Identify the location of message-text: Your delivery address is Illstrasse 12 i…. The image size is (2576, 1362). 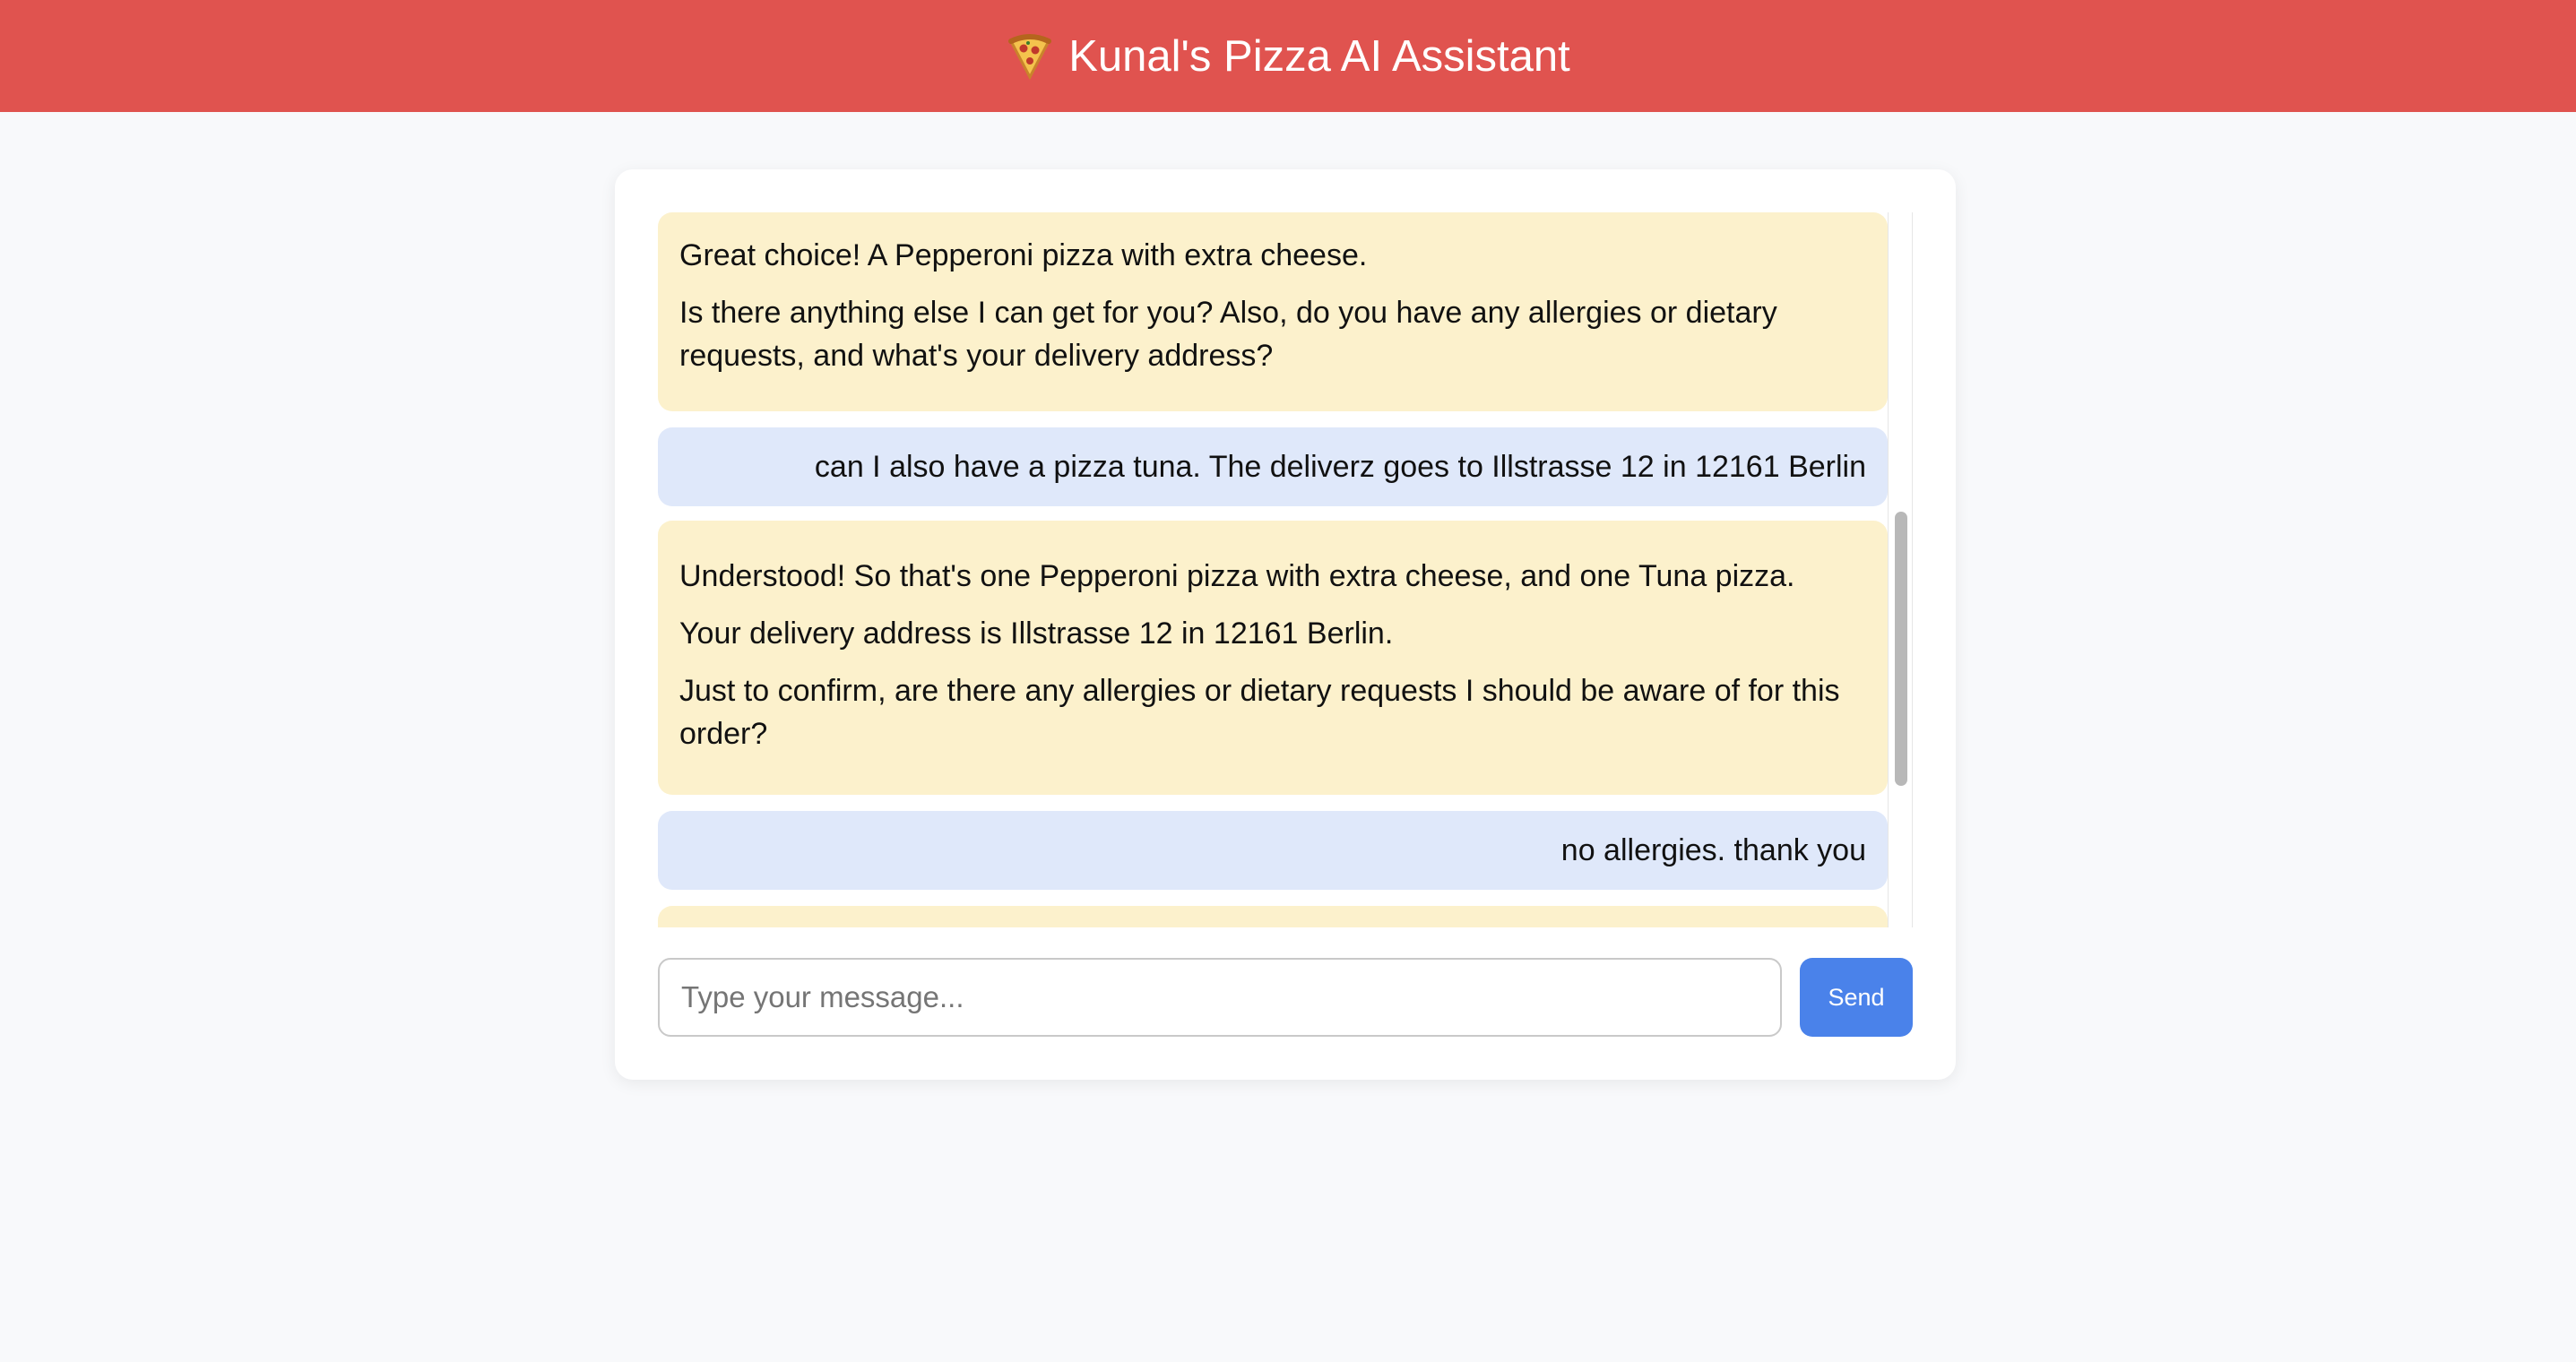
(1036, 633).